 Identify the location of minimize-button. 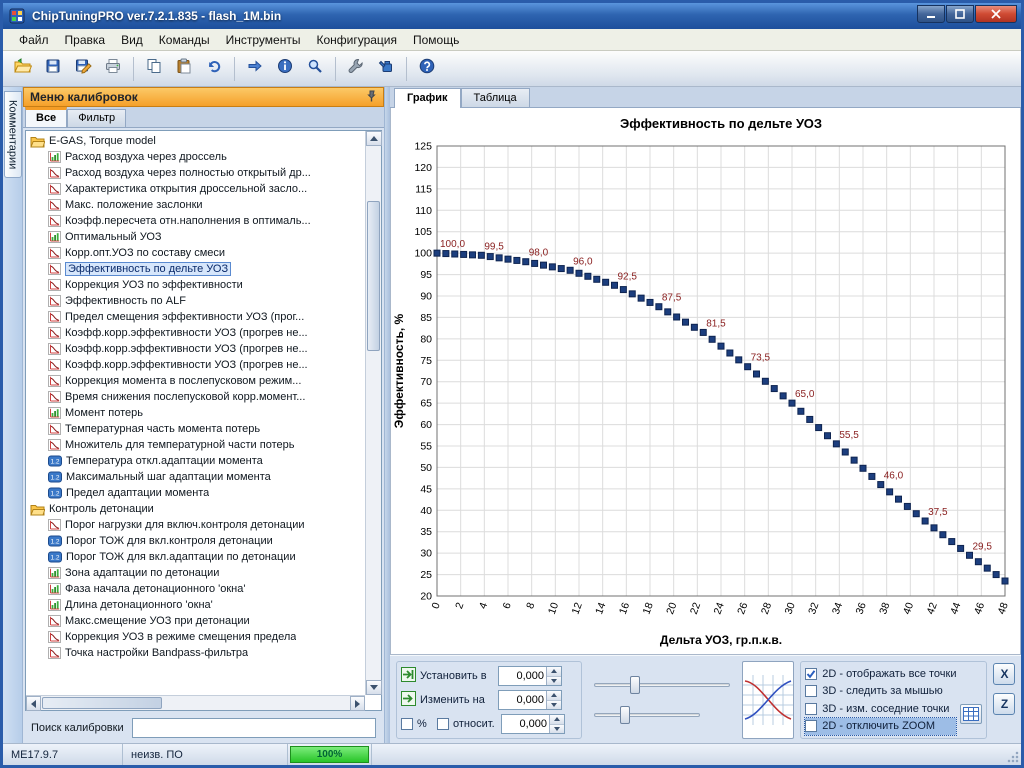
(931, 14).